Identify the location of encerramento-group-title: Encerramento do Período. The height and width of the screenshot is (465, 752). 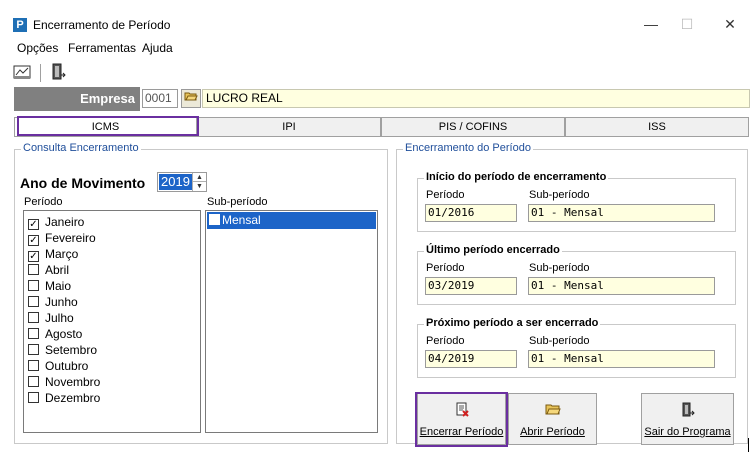
(468, 148).